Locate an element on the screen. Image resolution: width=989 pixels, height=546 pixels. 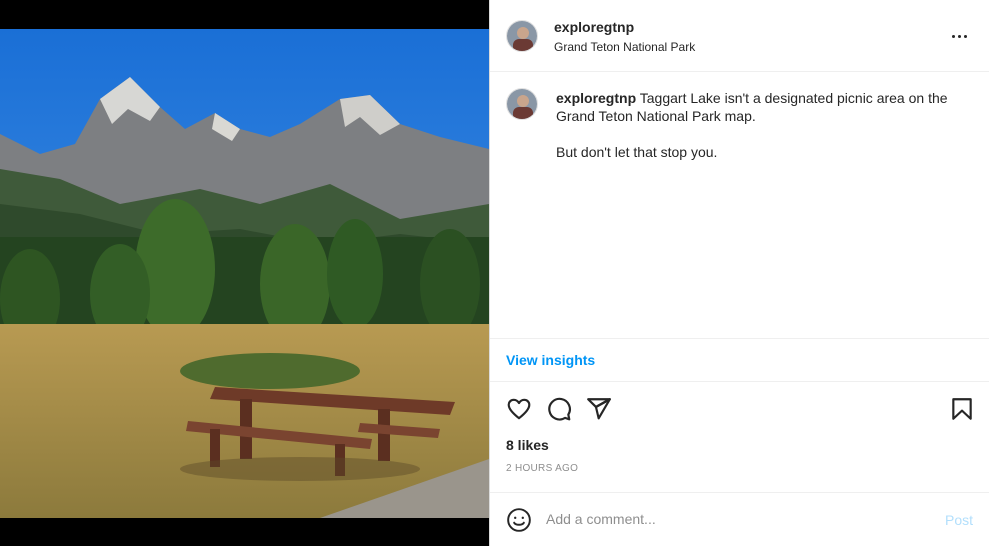
insights-bar: View insights is located at coordinates (739, 360).